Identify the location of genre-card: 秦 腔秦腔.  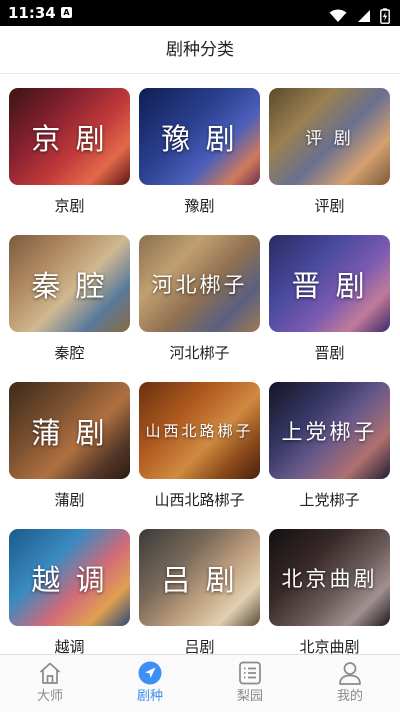
(69, 294).